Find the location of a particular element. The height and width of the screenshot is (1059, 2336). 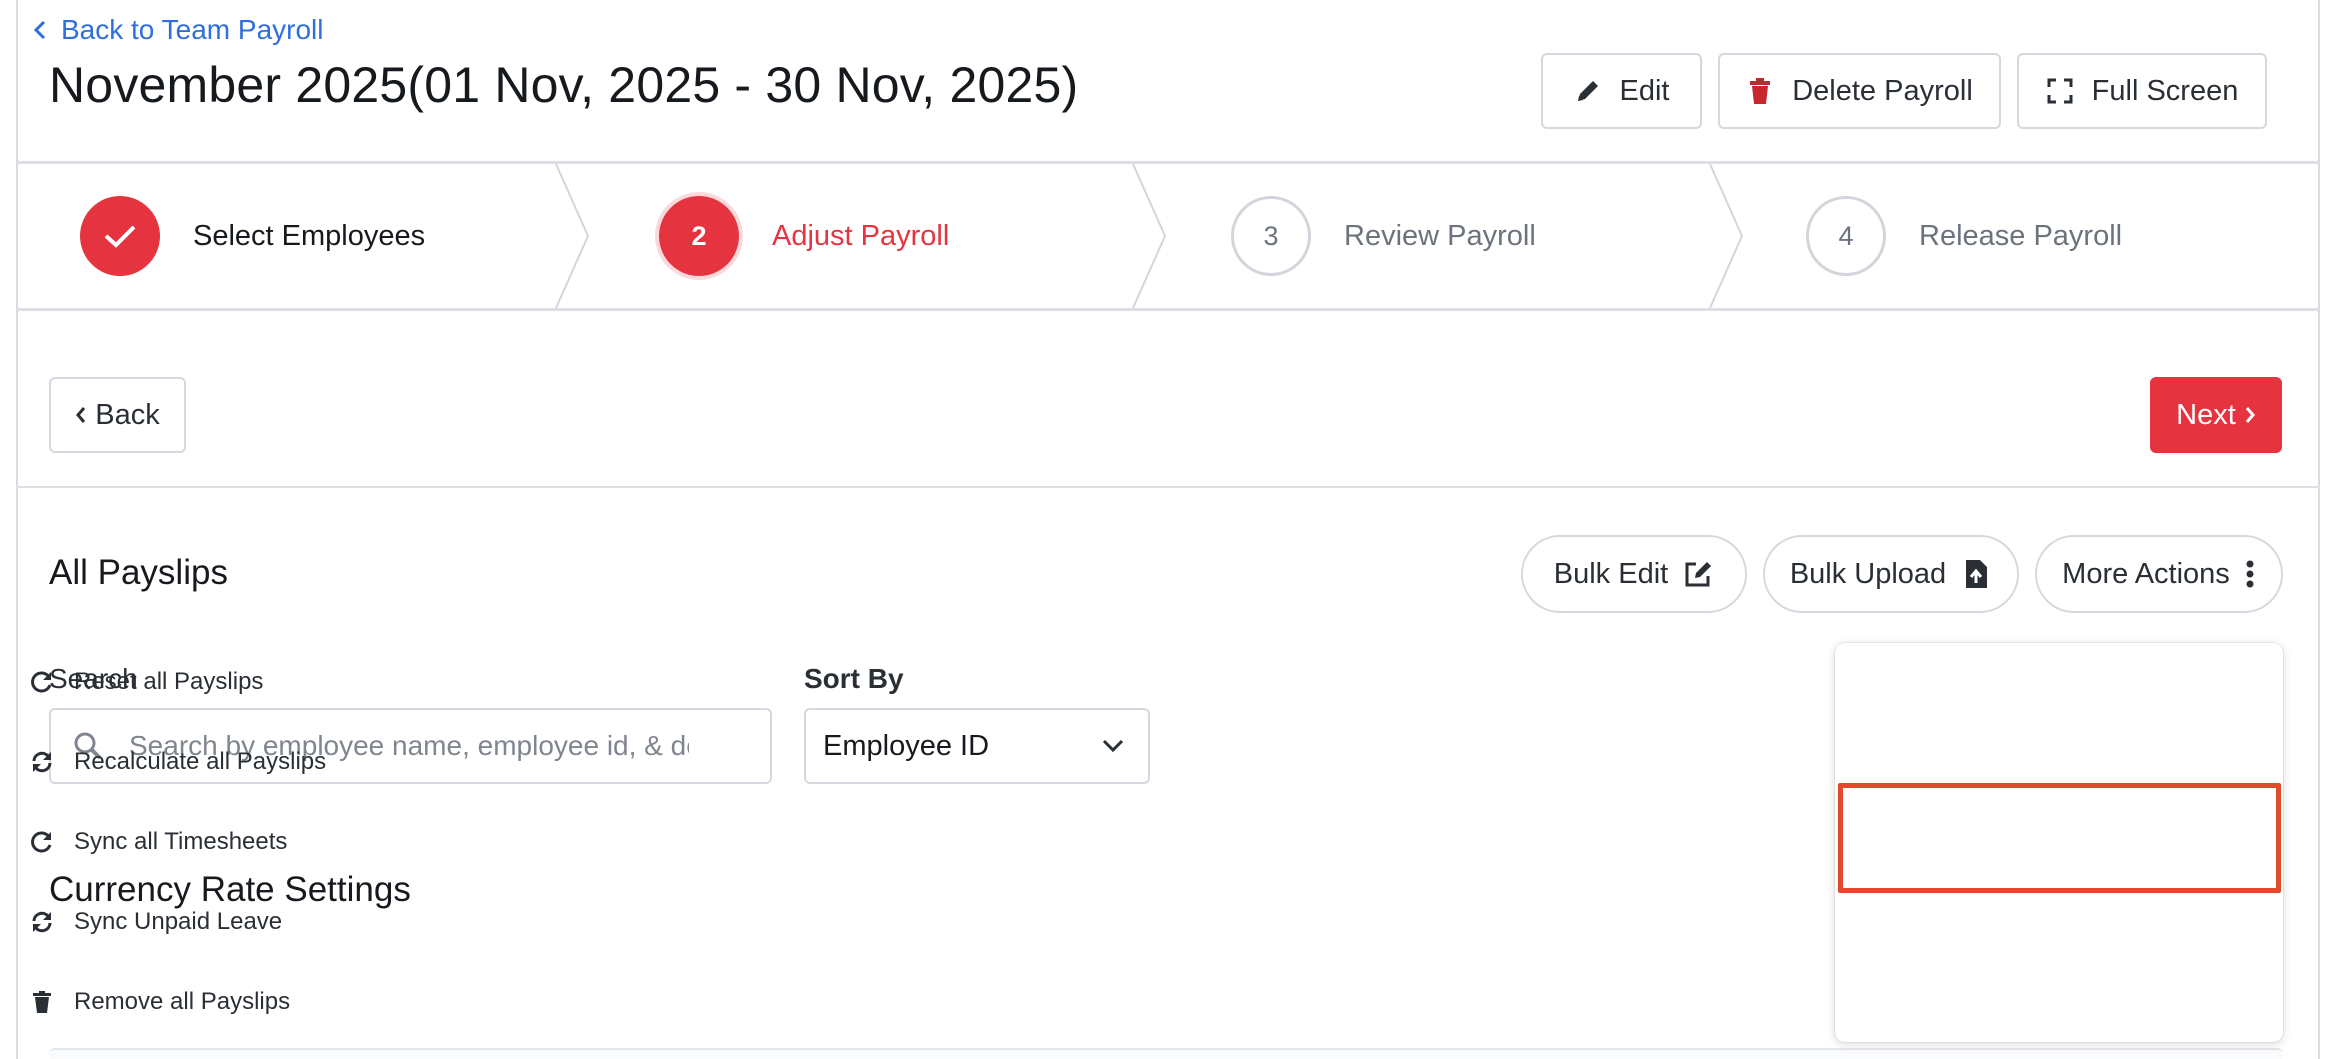

sort-by-value: Employee ID is located at coordinates (906, 745).